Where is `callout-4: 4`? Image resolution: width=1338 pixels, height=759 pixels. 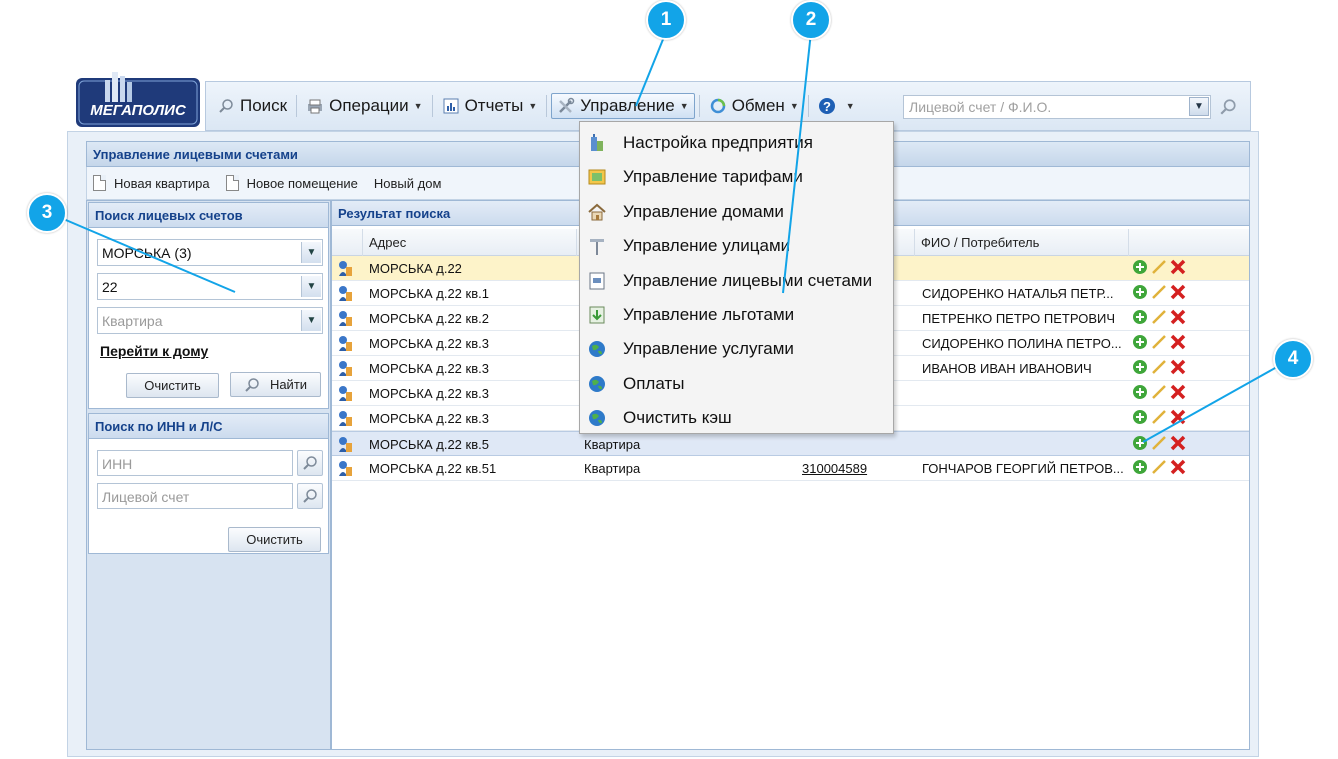 callout-4: 4 is located at coordinates (1293, 359).